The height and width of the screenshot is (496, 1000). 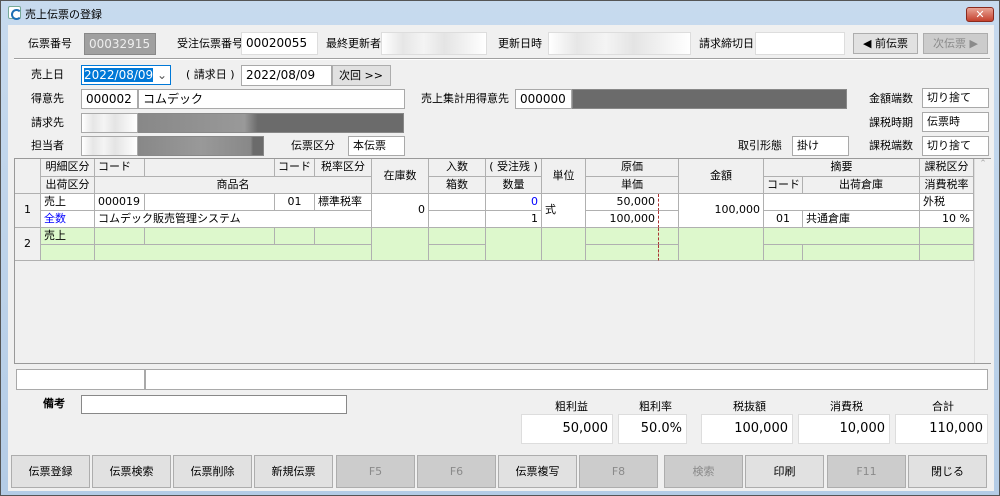 I want to click on delete-slip-button: 伝票削除, so click(x=212, y=471).